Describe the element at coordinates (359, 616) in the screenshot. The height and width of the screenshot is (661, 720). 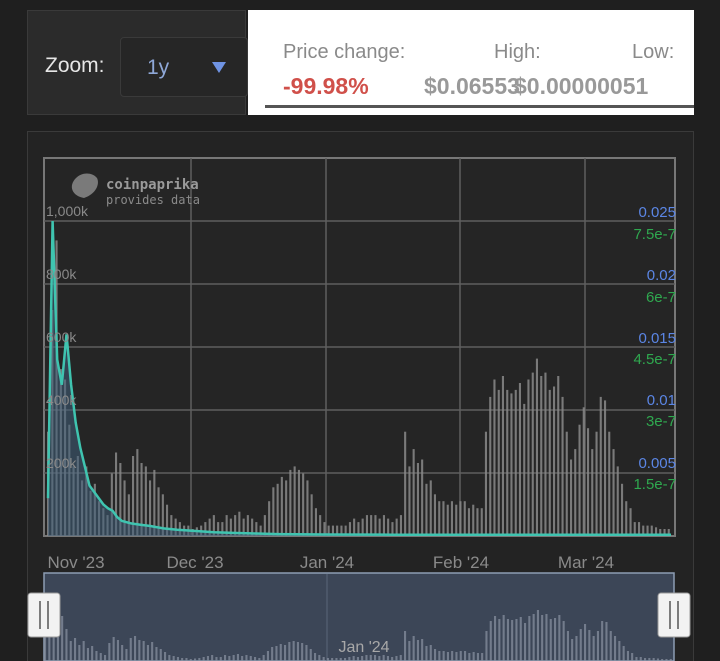
I see `range-navigator: Jan '24` at that location.